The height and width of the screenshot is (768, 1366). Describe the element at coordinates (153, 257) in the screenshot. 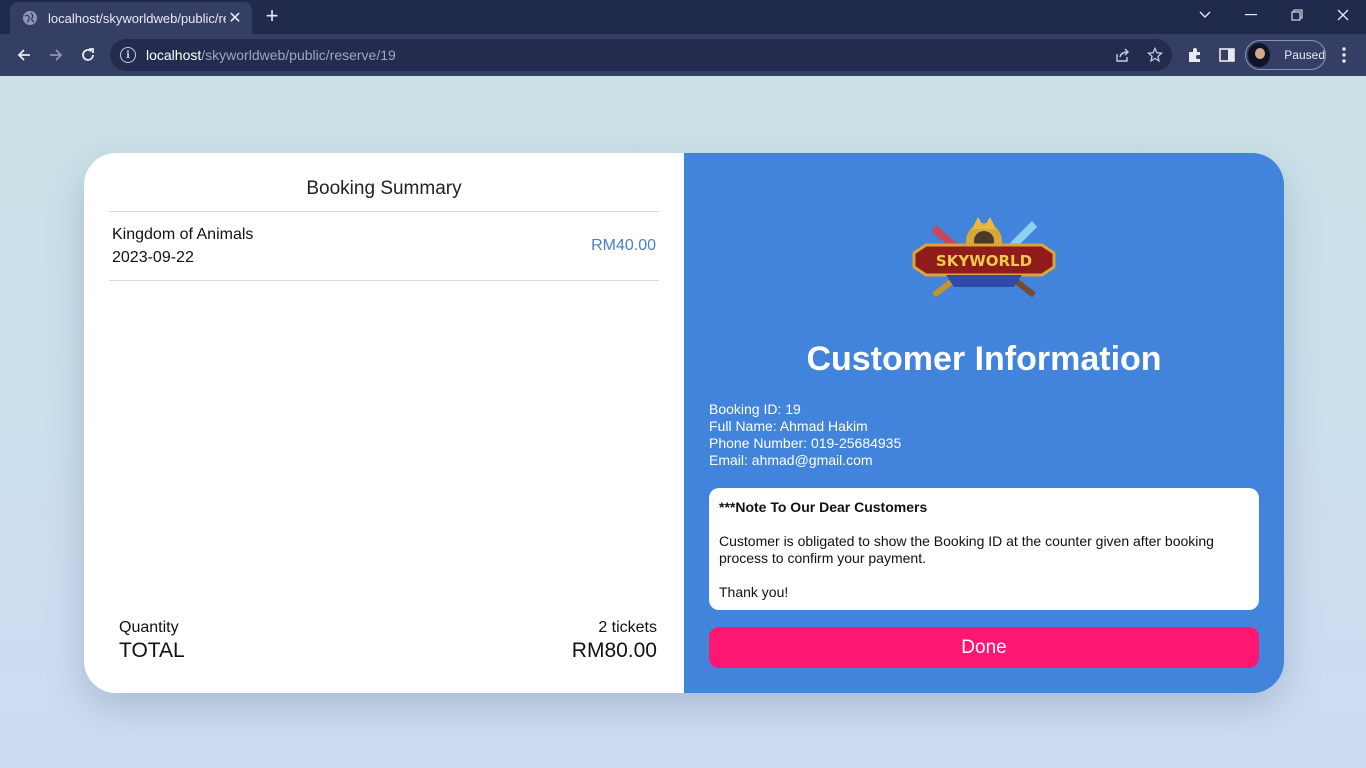

I see `item-date: 2023-09-22` at that location.